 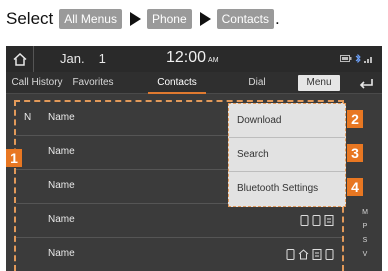 I want to click on step-contacts: Contacts, so click(x=245, y=19).